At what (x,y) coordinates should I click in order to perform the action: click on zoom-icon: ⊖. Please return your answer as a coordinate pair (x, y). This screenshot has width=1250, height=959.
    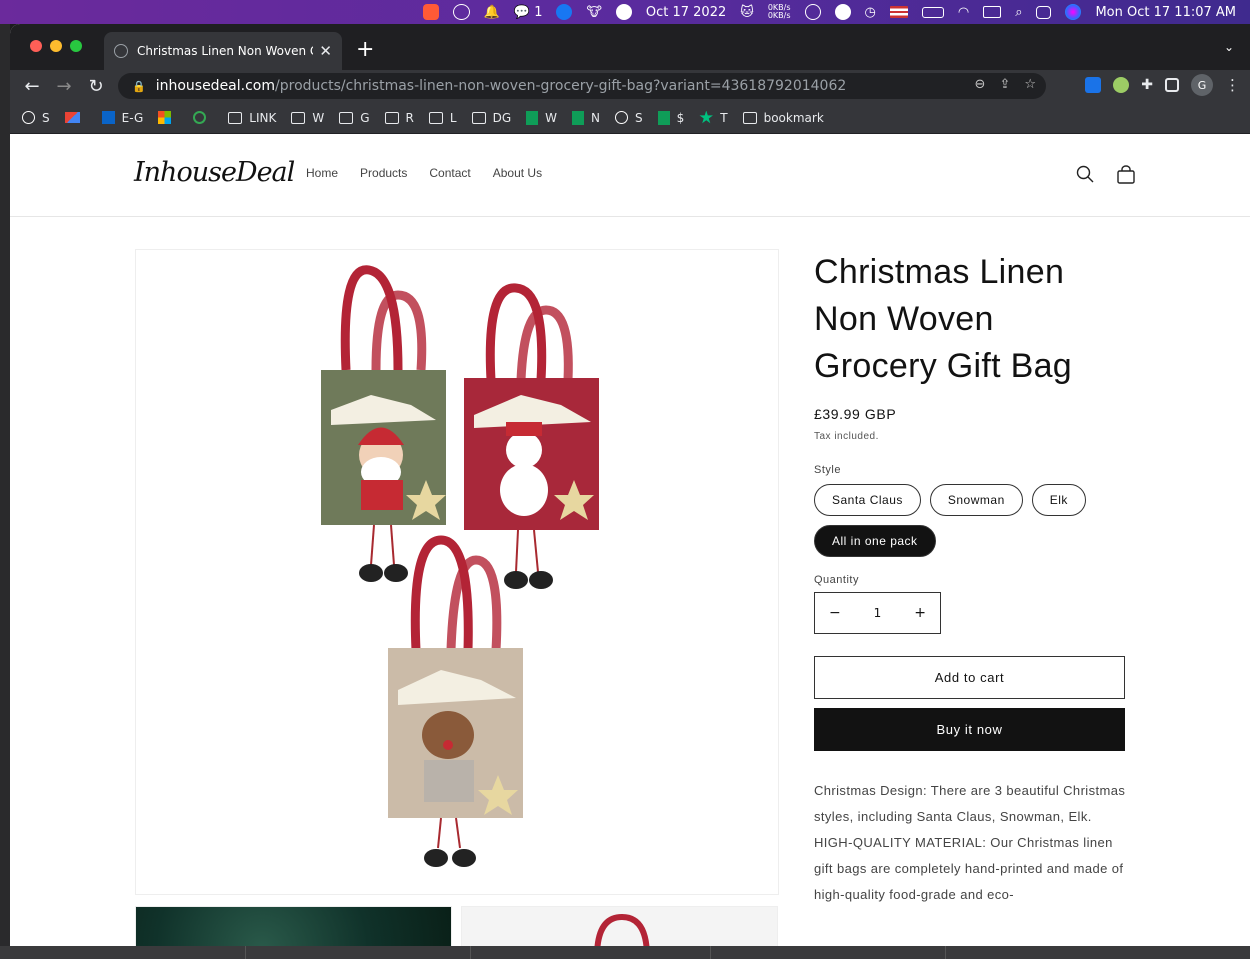
    Looking at the image, I should click on (980, 84).